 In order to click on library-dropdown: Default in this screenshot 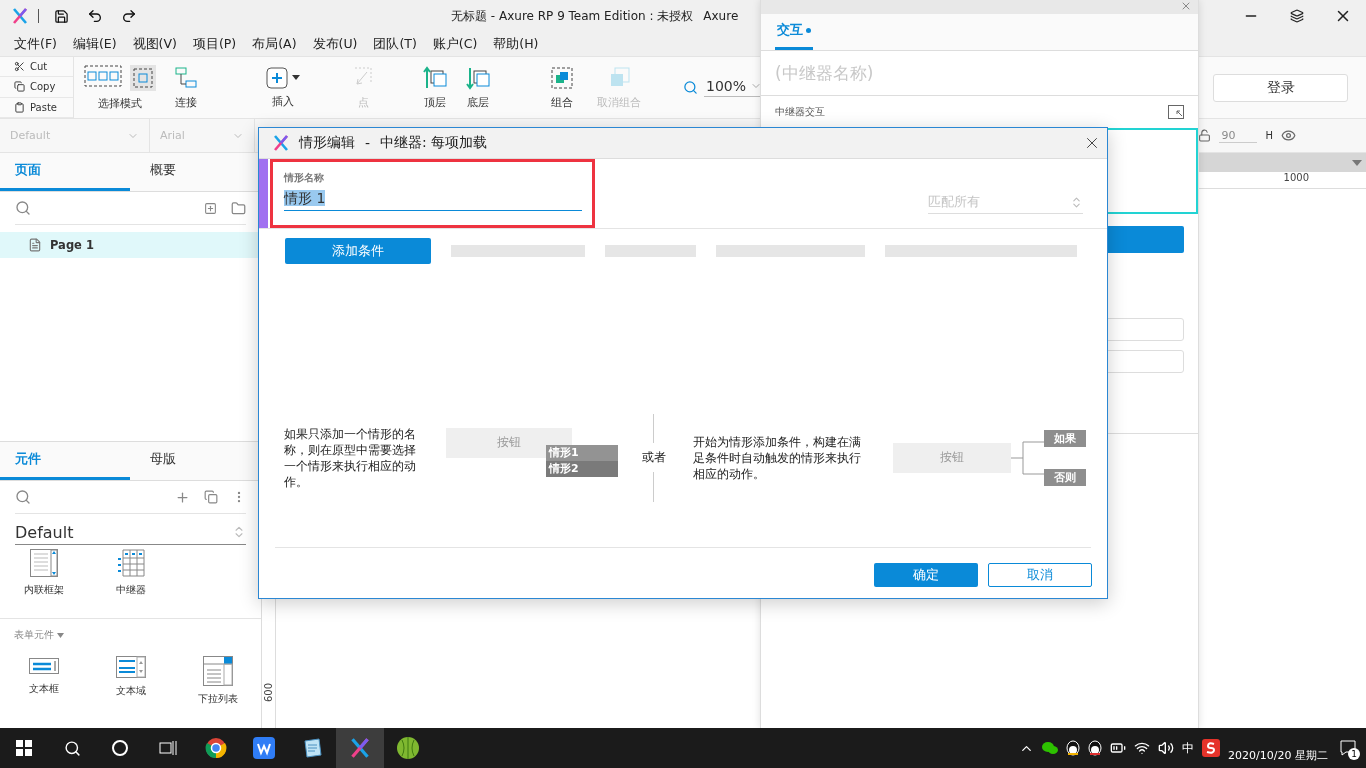, I will do `click(130, 532)`.